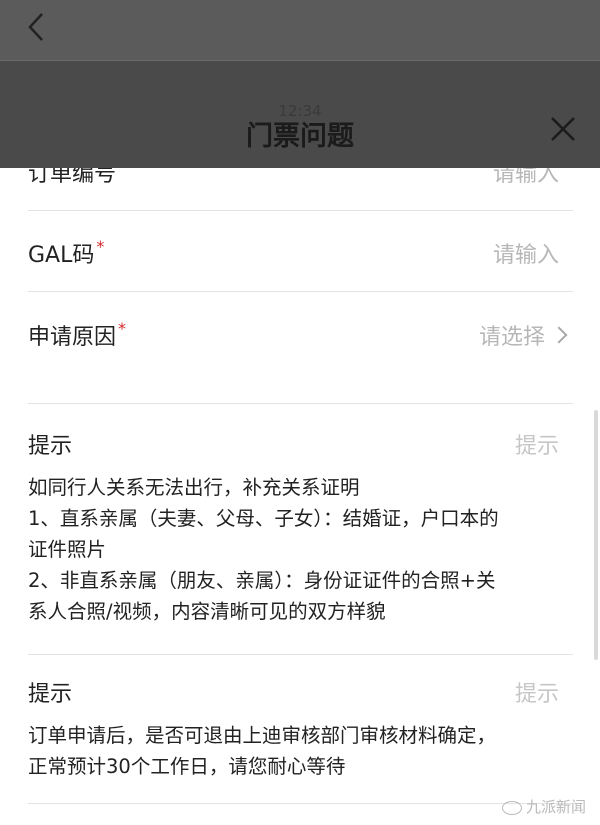  What do you see at coordinates (596, 535) in the screenshot?
I see `scrollbar` at bounding box center [596, 535].